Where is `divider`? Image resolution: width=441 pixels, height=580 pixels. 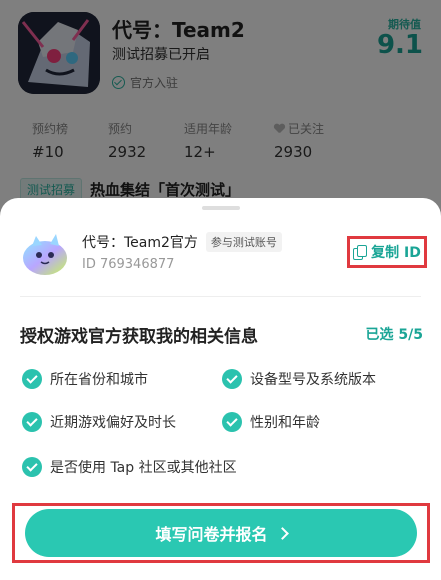 divider is located at coordinates (220, 296).